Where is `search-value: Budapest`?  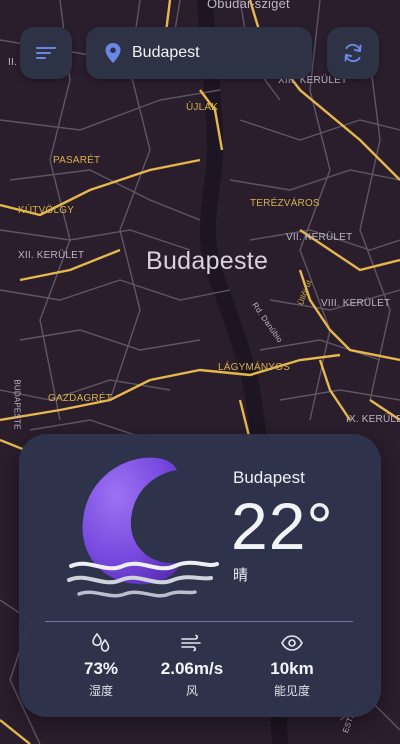
search-value: Budapest is located at coordinates (166, 52).